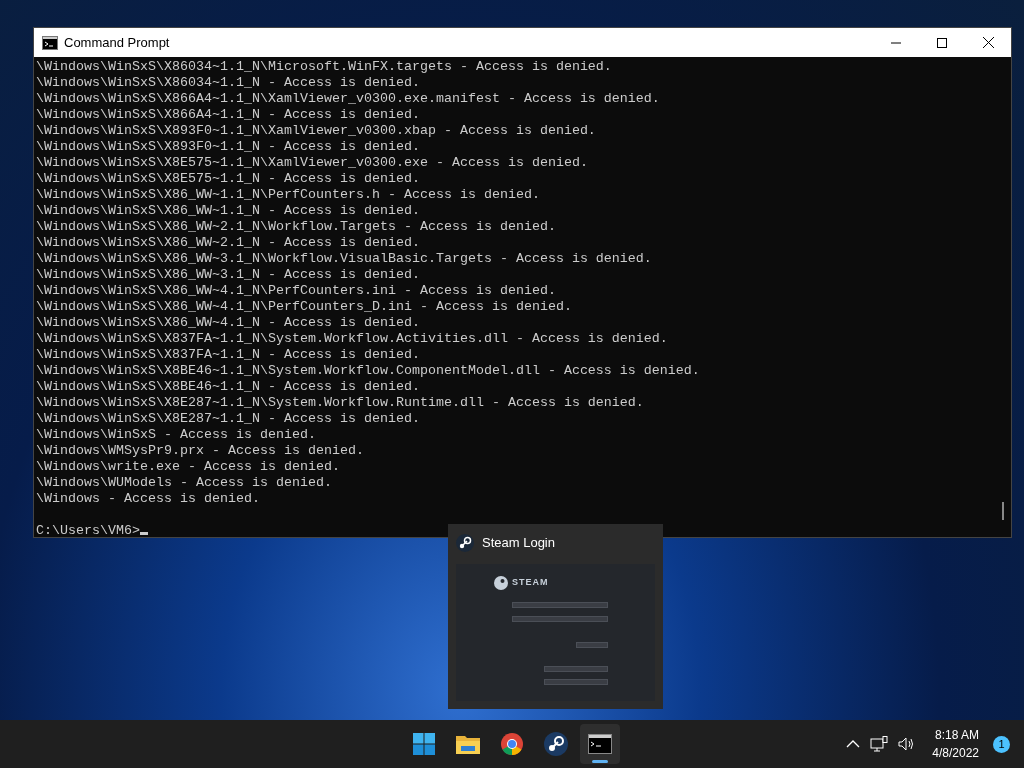 The image size is (1024, 768). I want to click on console-line: \Windows\WUModels - Access is denied., so click(184, 483).